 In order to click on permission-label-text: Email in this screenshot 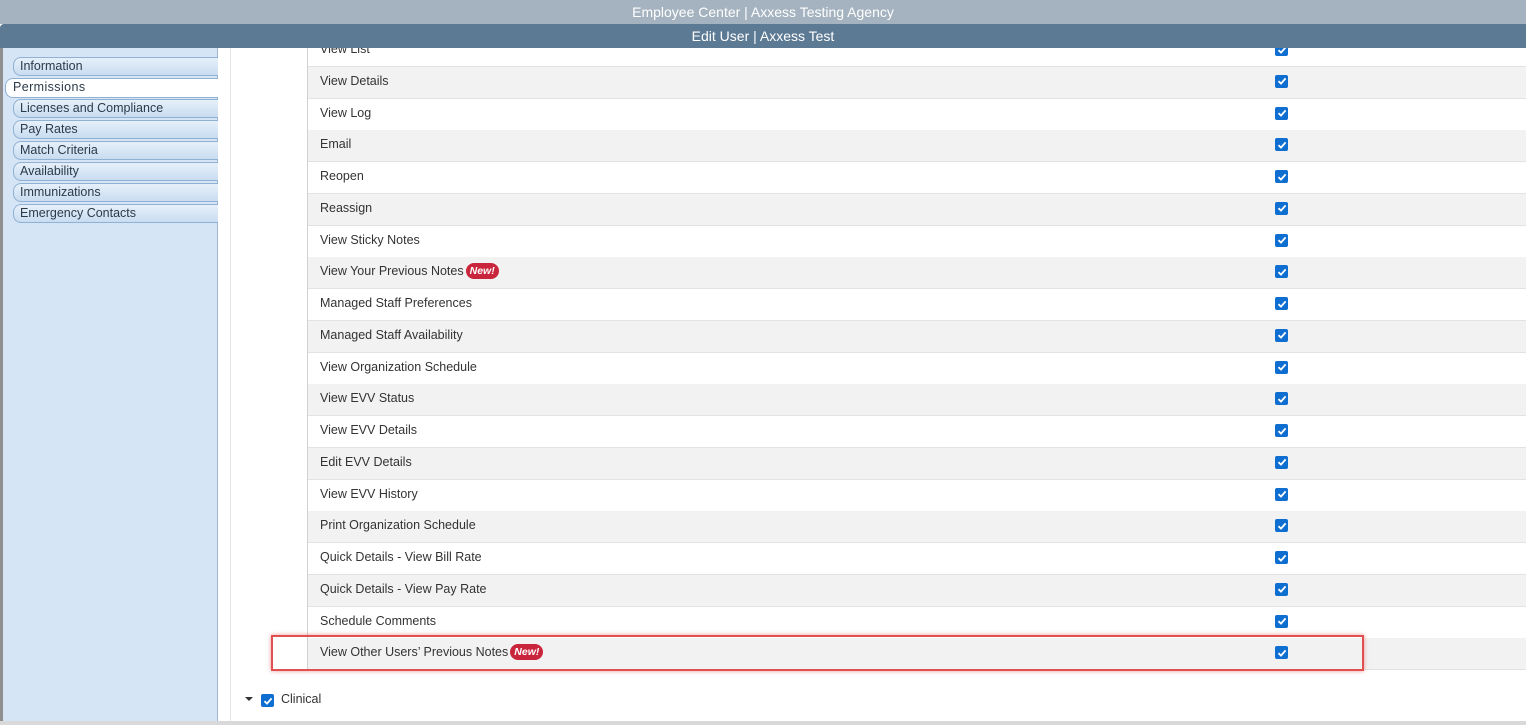, I will do `click(336, 144)`.